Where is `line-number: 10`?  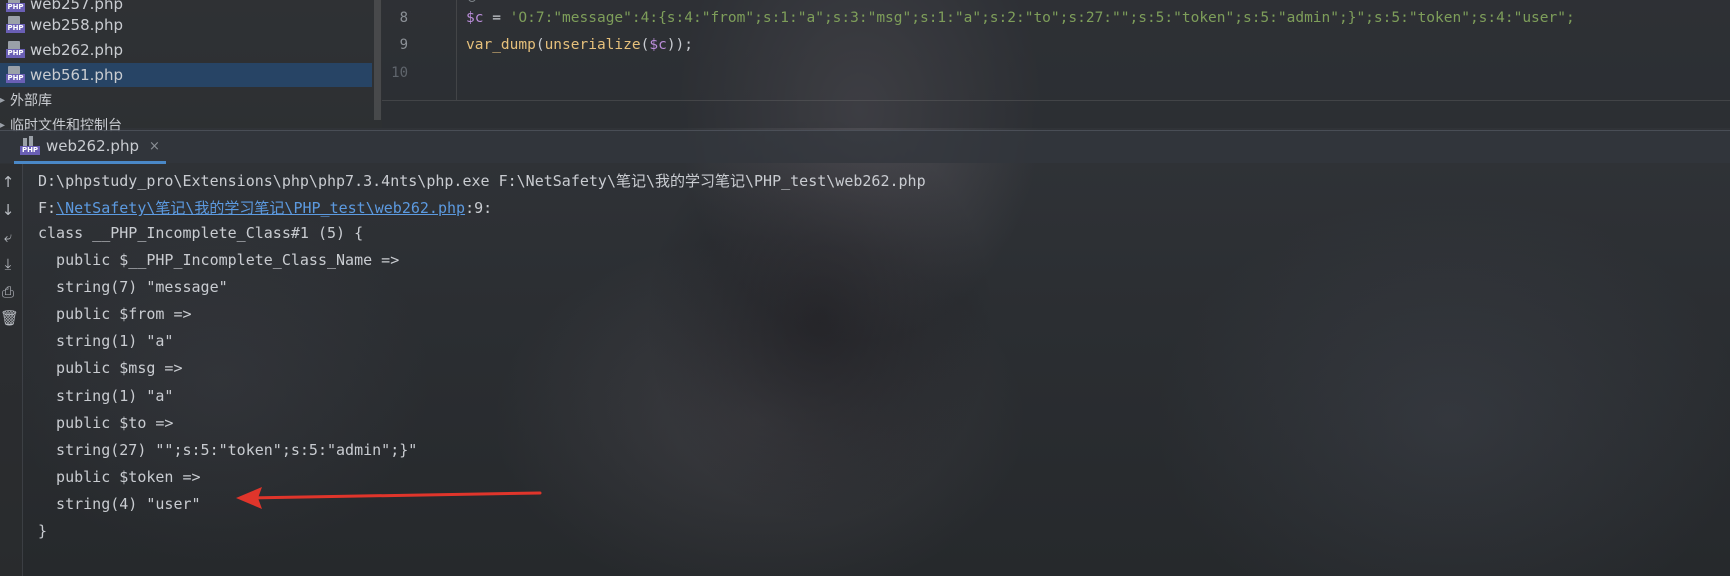 line-number: 10 is located at coordinates (399, 73).